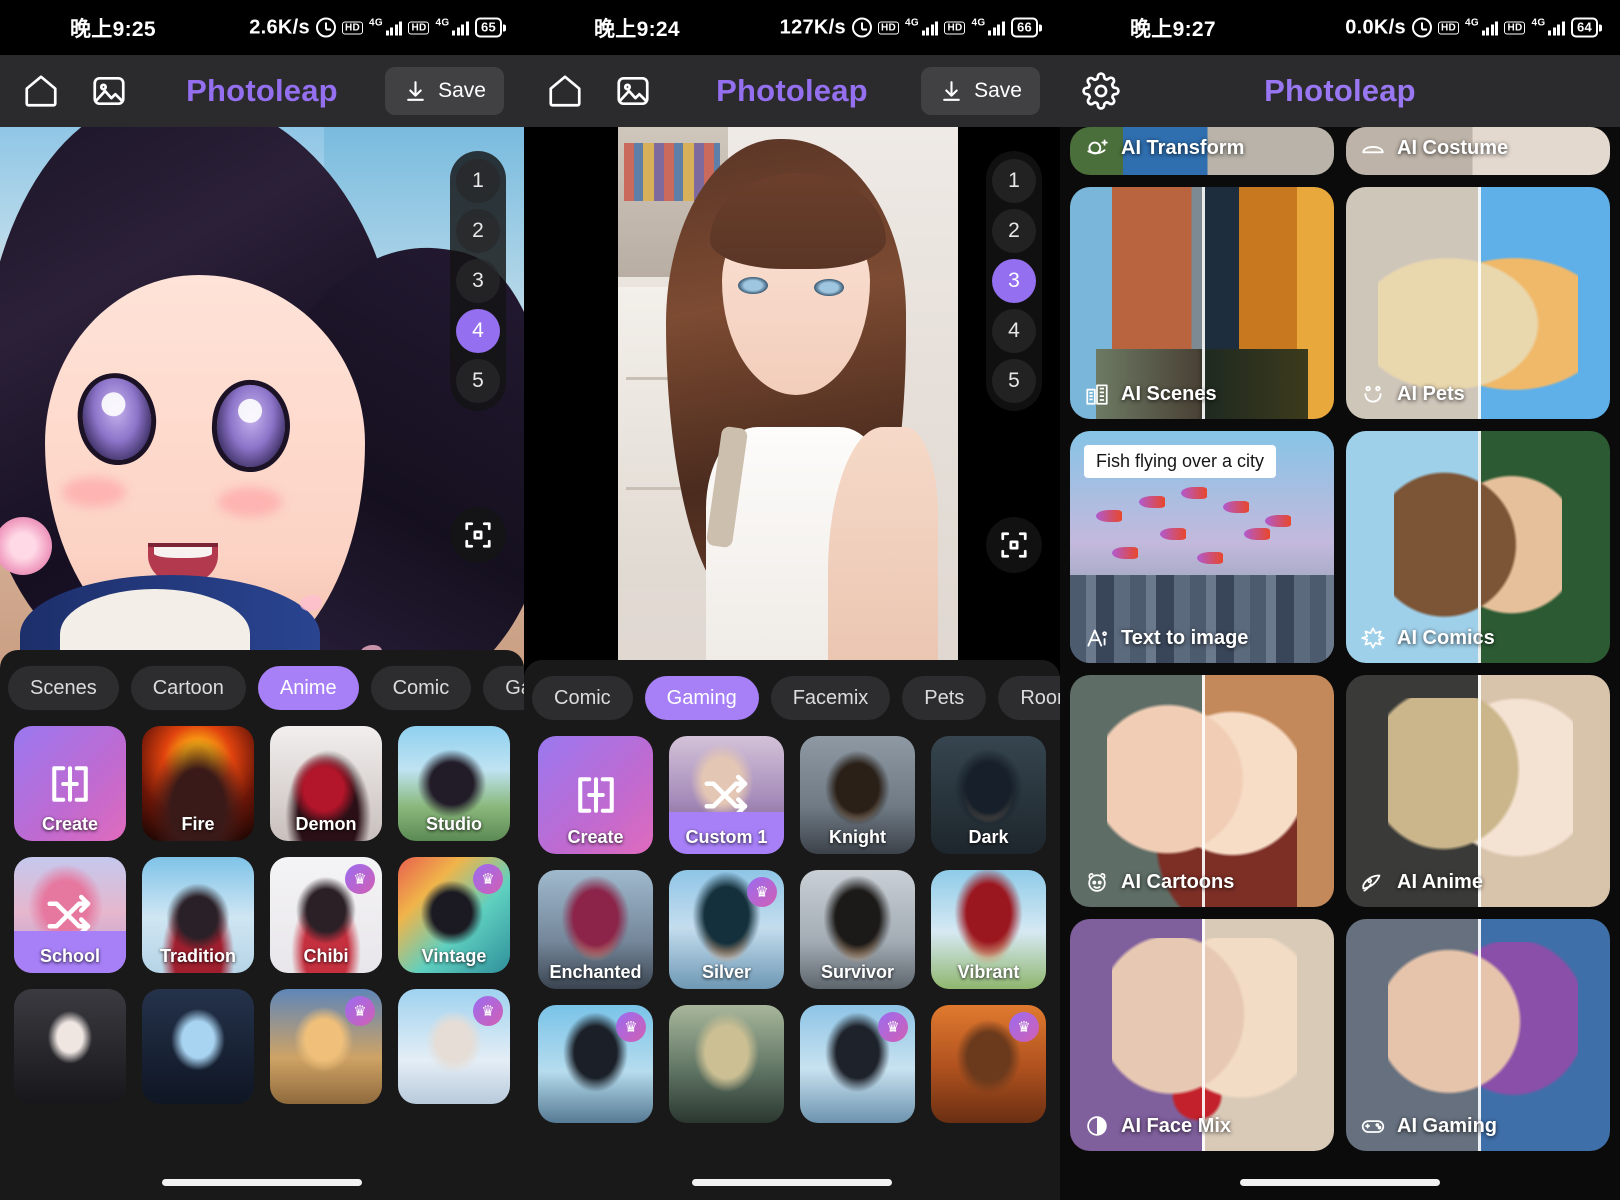  What do you see at coordinates (1478, 547) in the screenshot?
I see `feature-card-ai-comics: AI Comics` at bounding box center [1478, 547].